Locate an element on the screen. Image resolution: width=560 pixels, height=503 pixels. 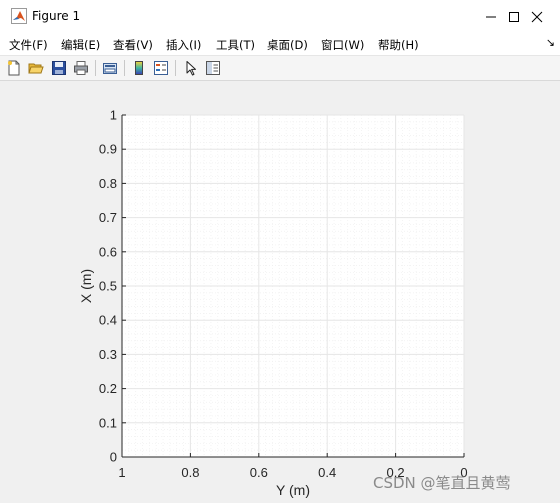
menu-window: 窗口(W) is located at coordinates (342, 45).